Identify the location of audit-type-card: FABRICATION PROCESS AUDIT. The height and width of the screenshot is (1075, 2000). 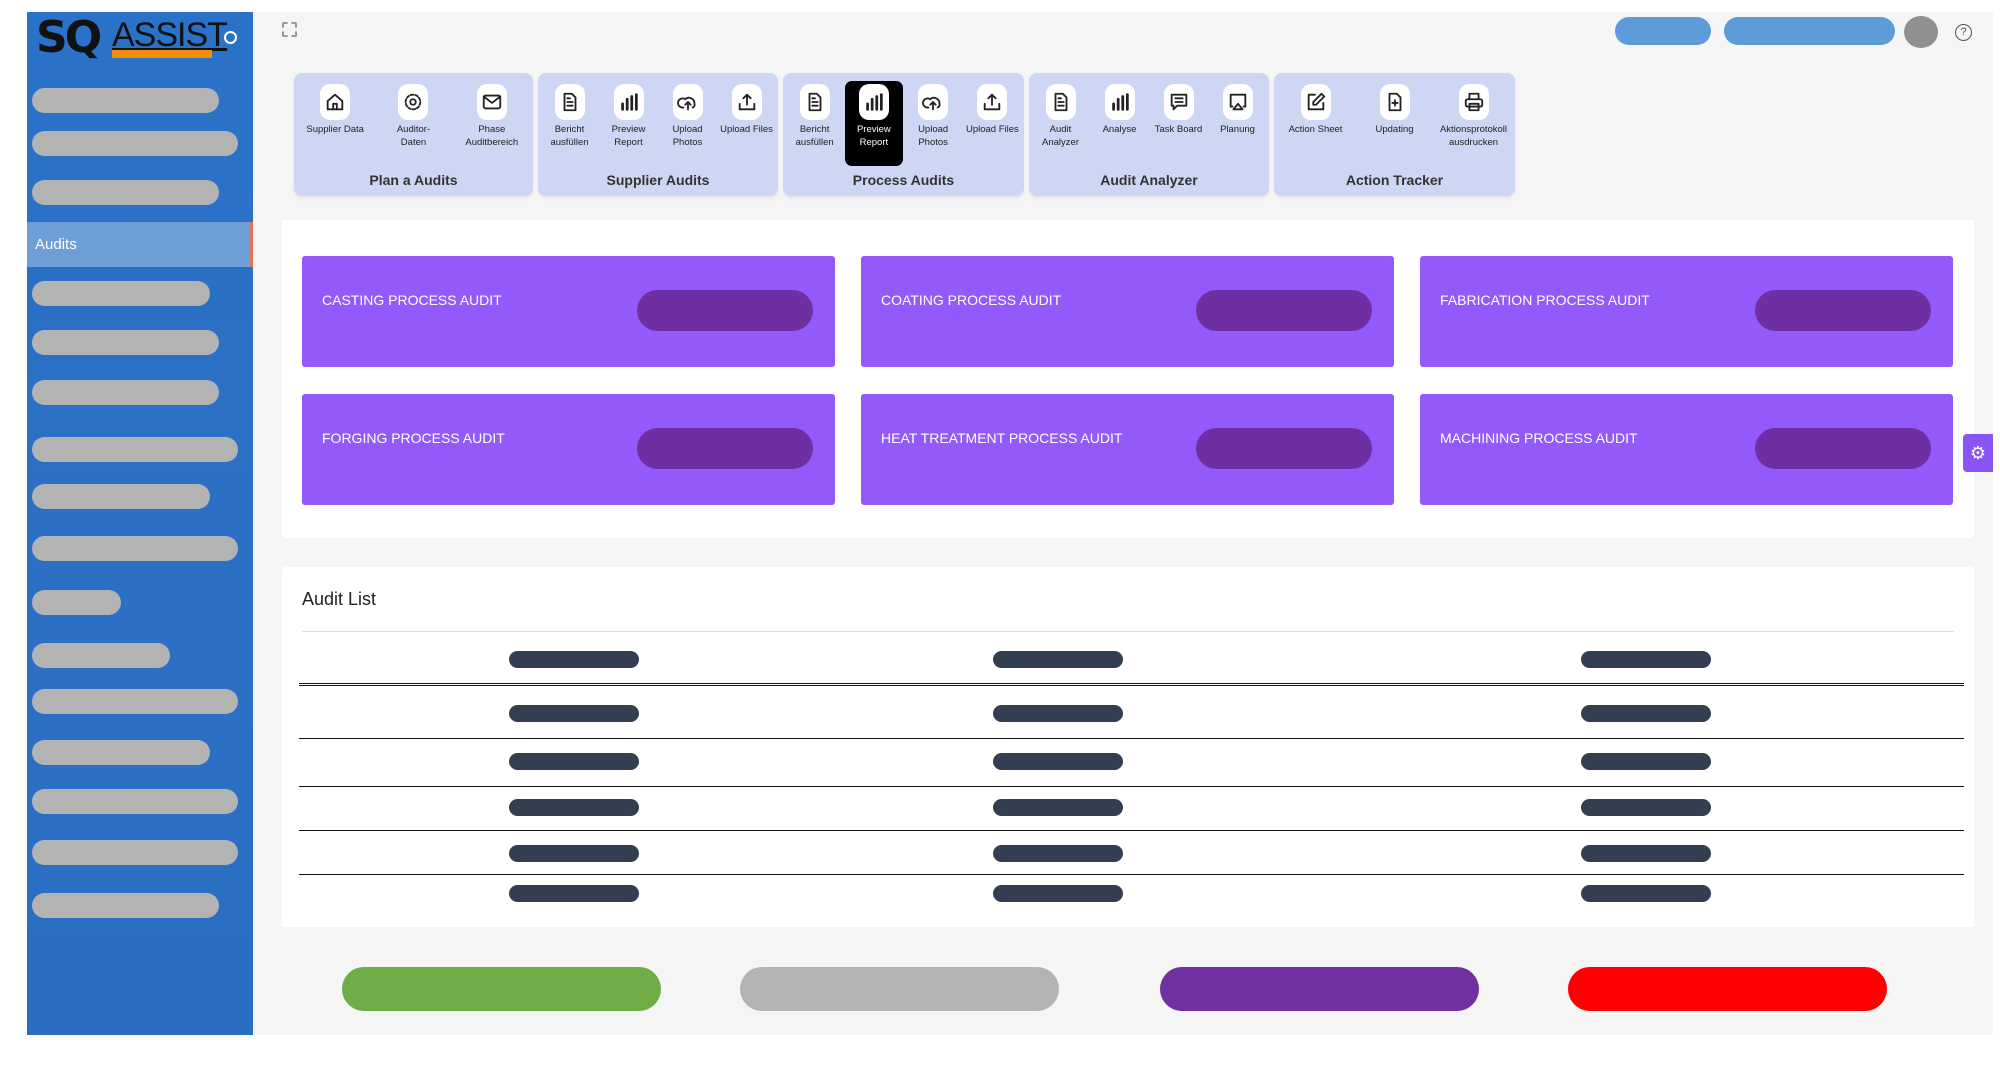
(1686, 311).